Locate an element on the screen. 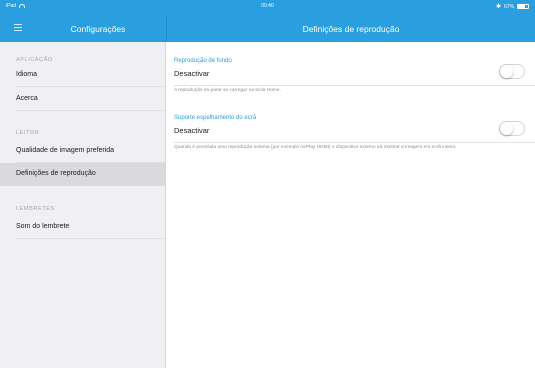 The image size is (535, 368). setting-title: Suporte espelhamento do ecrã is located at coordinates (215, 118).